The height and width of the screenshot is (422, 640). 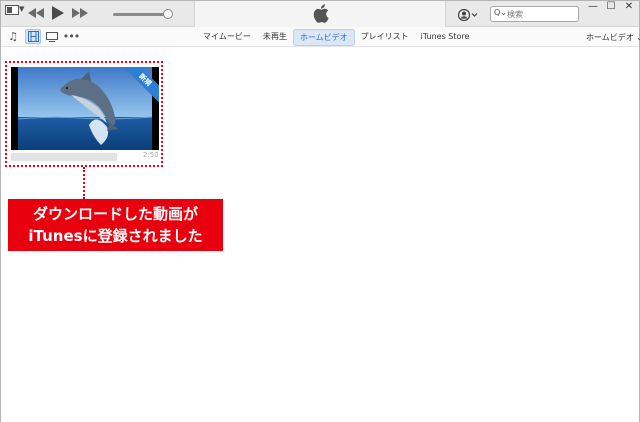 What do you see at coordinates (21, 9) in the screenshot?
I see `window-menu-arrow-icon: ▼` at bounding box center [21, 9].